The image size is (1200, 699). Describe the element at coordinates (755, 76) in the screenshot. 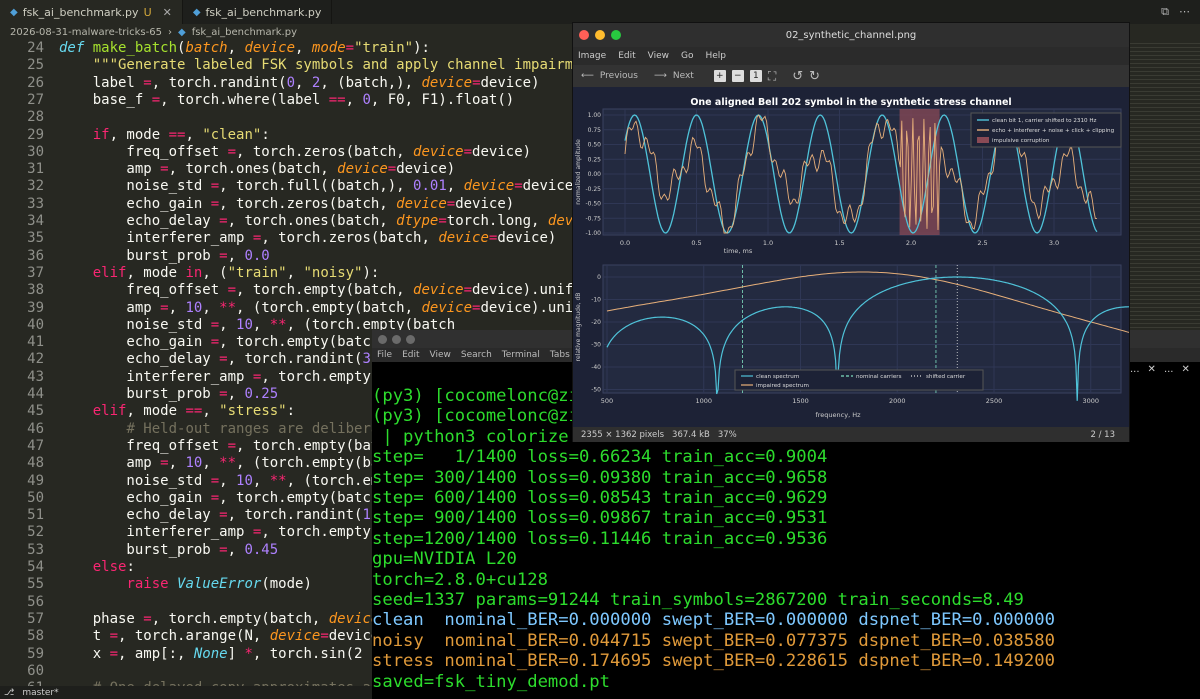

I see `zoom-original-icon: 1` at that location.